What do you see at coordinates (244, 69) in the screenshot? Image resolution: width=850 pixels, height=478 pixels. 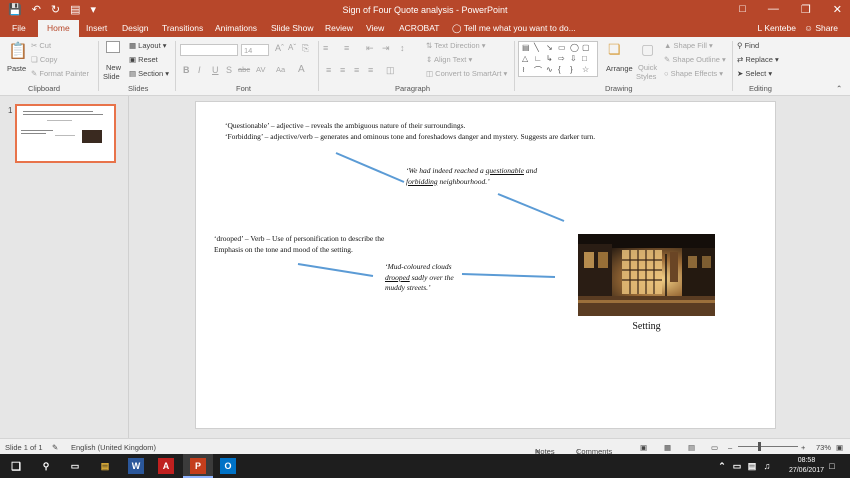 I see `strikethrough-button: abc` at bounding box center [244, 69].